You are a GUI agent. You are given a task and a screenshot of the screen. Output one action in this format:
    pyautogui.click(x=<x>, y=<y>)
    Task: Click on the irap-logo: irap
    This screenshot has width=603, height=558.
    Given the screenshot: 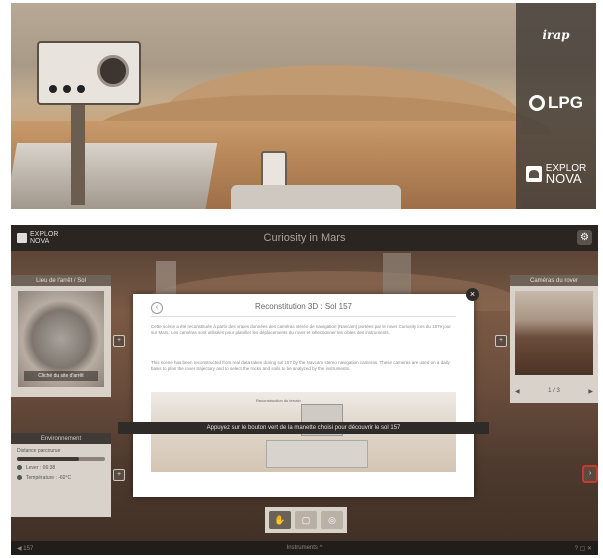 What is the action you would take?
    pyautogui.click(x=555, y=35)
    